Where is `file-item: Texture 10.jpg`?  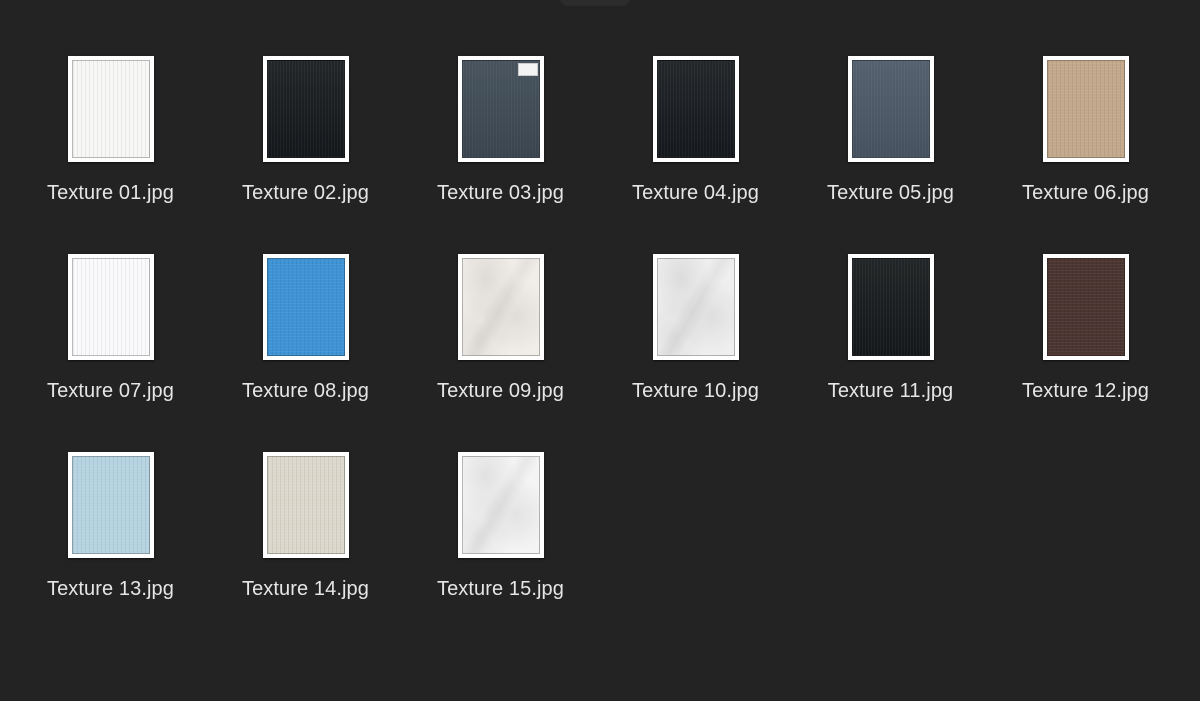 file-item: Texture 10.jpg is located at coordinates (695, 353).